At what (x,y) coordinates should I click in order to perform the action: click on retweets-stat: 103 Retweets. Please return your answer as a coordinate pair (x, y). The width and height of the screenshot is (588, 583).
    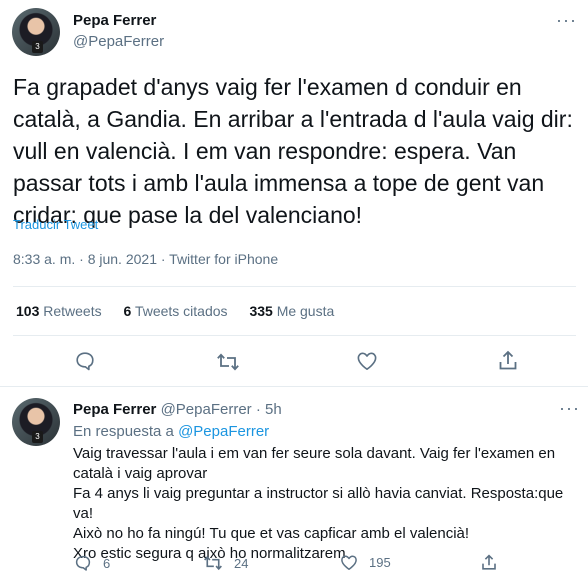
    Looking at the image, I should click on (61, 311).